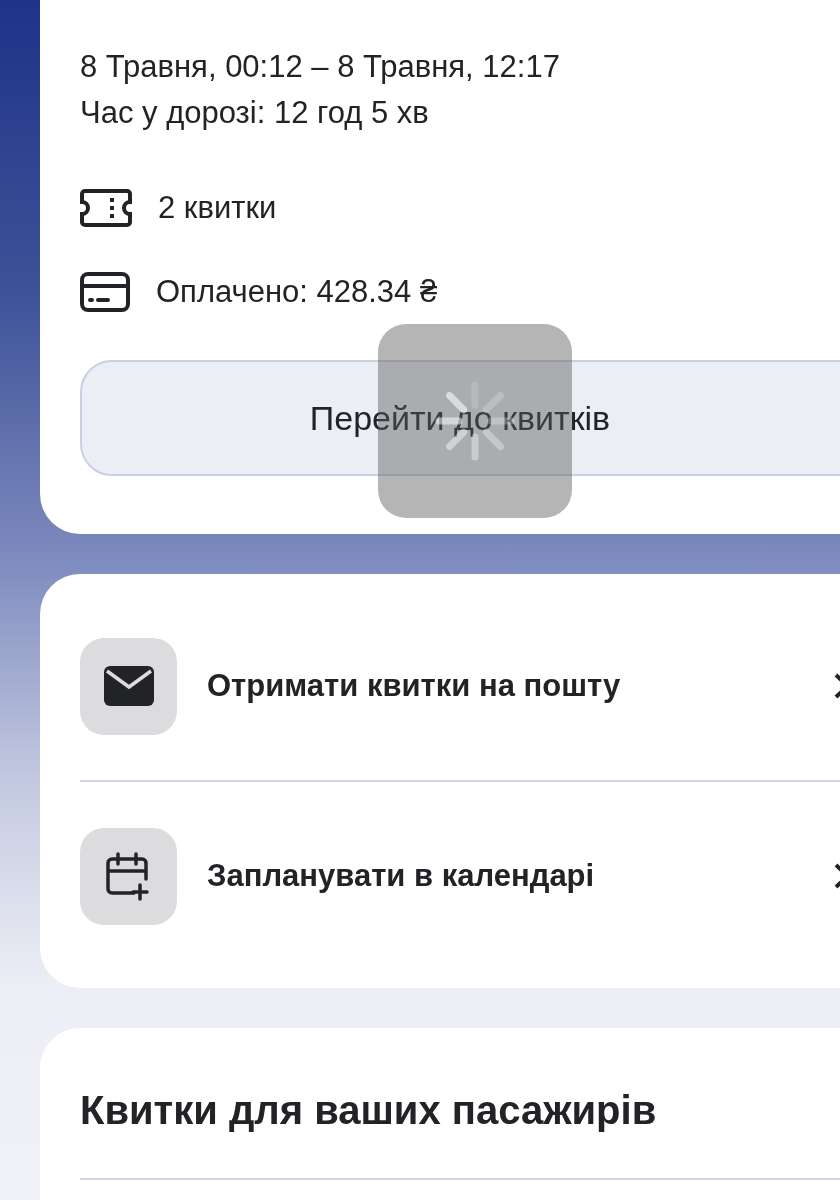 Image resolution: width=840 pixels, height=1200 pixels. I want to click on section-title: Квитки для ваших пасажирів, so click(460, 1104).